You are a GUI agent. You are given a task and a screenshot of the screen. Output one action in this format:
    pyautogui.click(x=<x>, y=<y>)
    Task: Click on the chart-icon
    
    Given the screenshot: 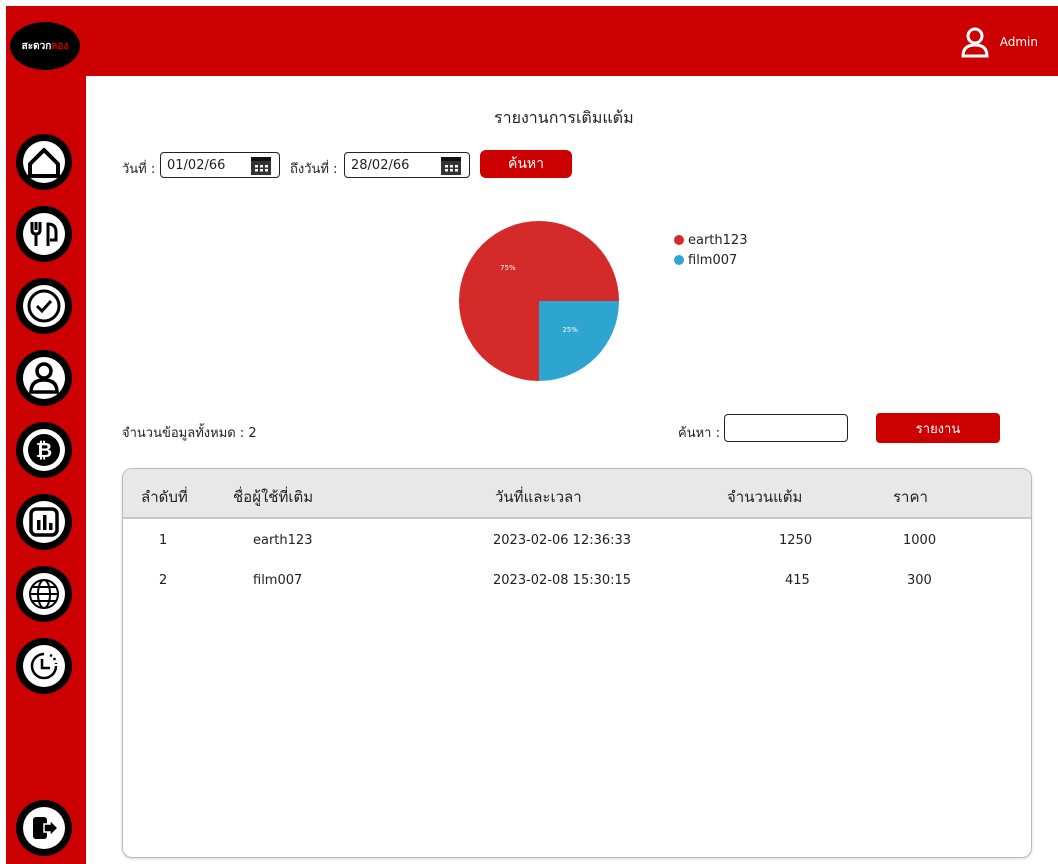 What is the action you would take?
    pyautogui.click(x=44, y=522)
    